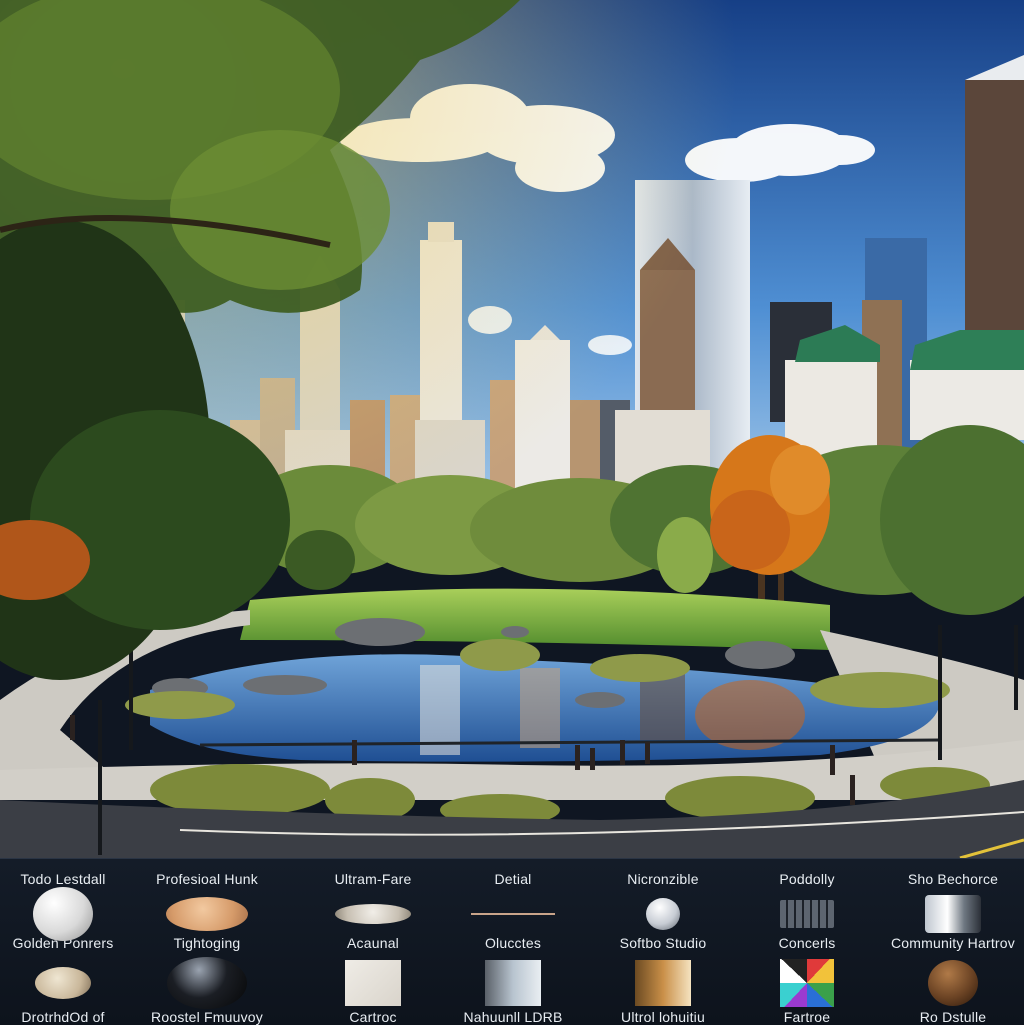 The height and width of the screenshot is (1025, 1024). What do you see at coordinates (373, 879) in the screenshot?
I see `swatch-label: Ultram-Fare` at bounding box center [373, 879].